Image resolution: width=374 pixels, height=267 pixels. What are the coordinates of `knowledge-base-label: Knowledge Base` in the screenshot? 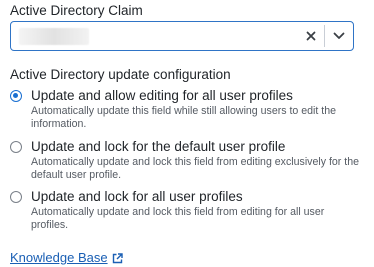 It's located at (59, 257).